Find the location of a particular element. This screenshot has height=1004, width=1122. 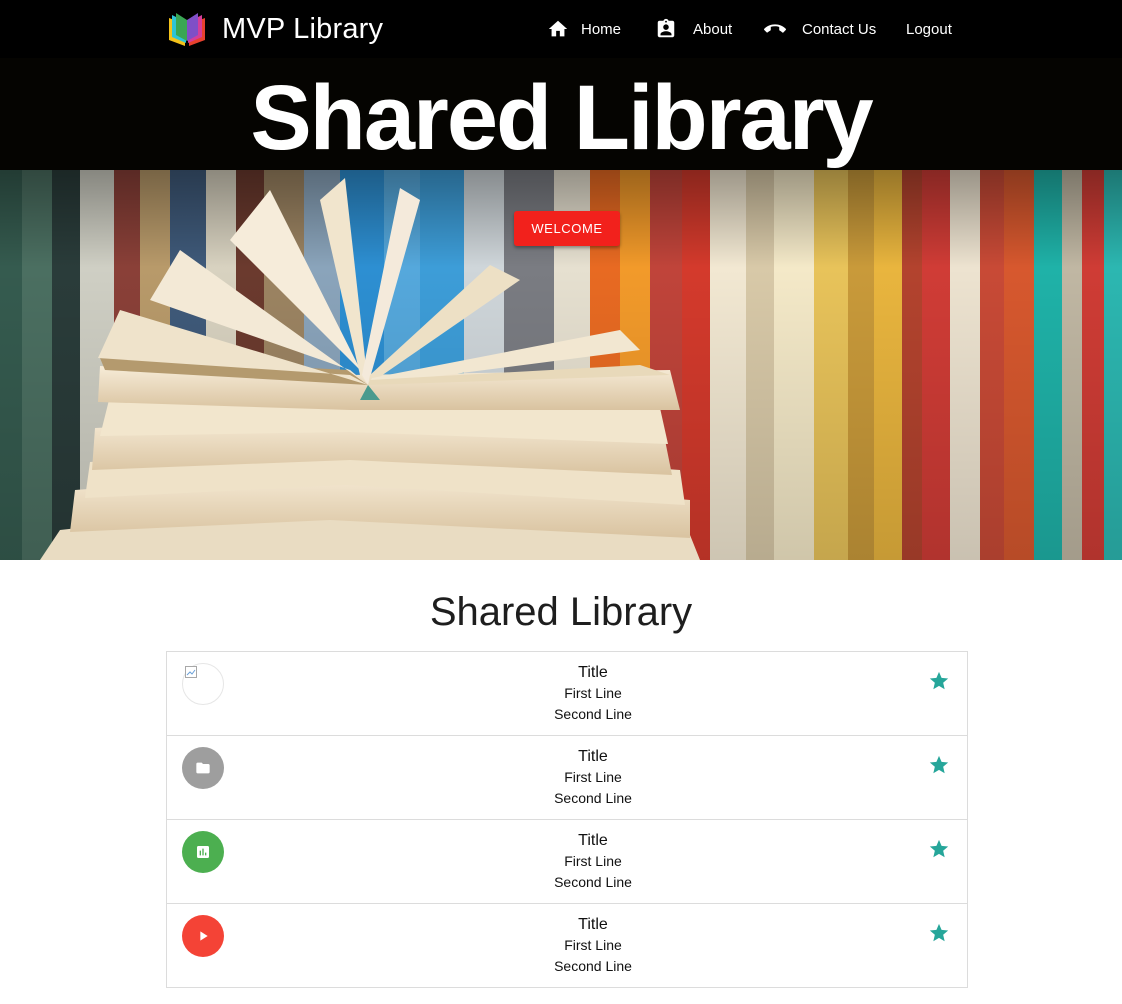

nav-about-label: About is located at coordinates (713, 29).